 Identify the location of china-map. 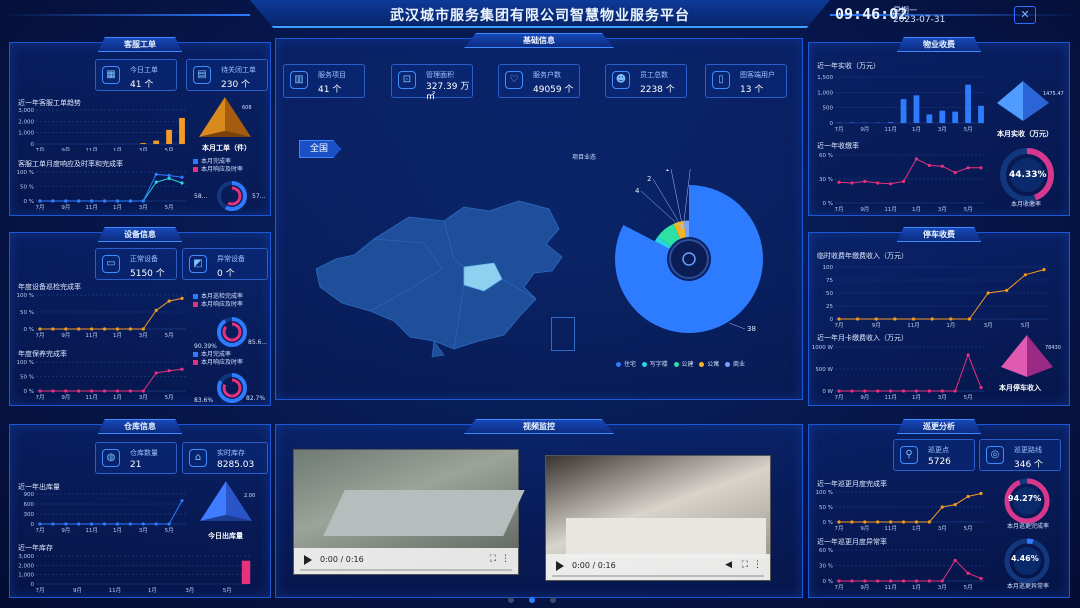
(449, 279).